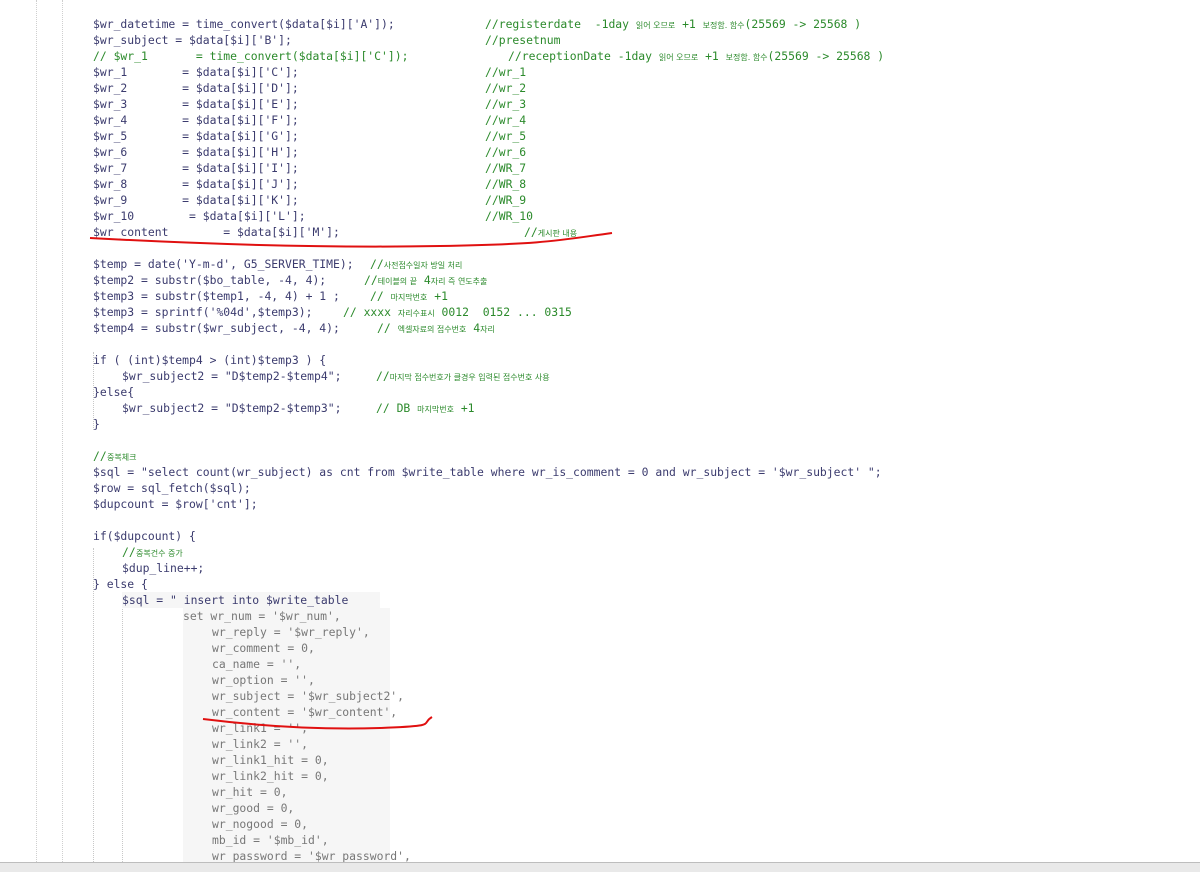 The image size is (1200, 872). I want to click on line-gutter, so click(31, 431).